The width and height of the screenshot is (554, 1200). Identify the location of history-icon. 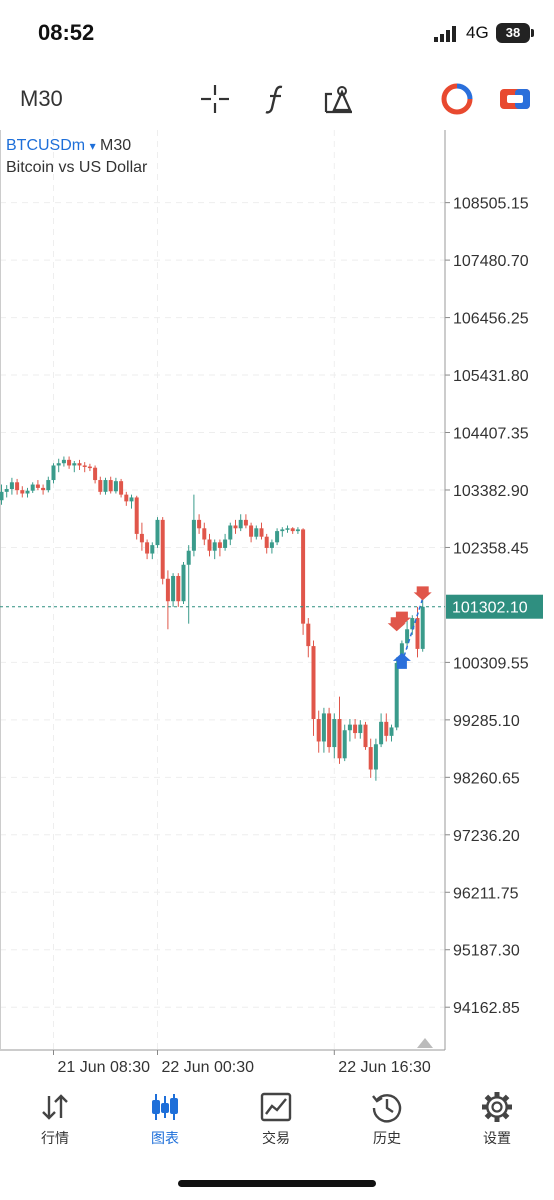
(387, 1108).